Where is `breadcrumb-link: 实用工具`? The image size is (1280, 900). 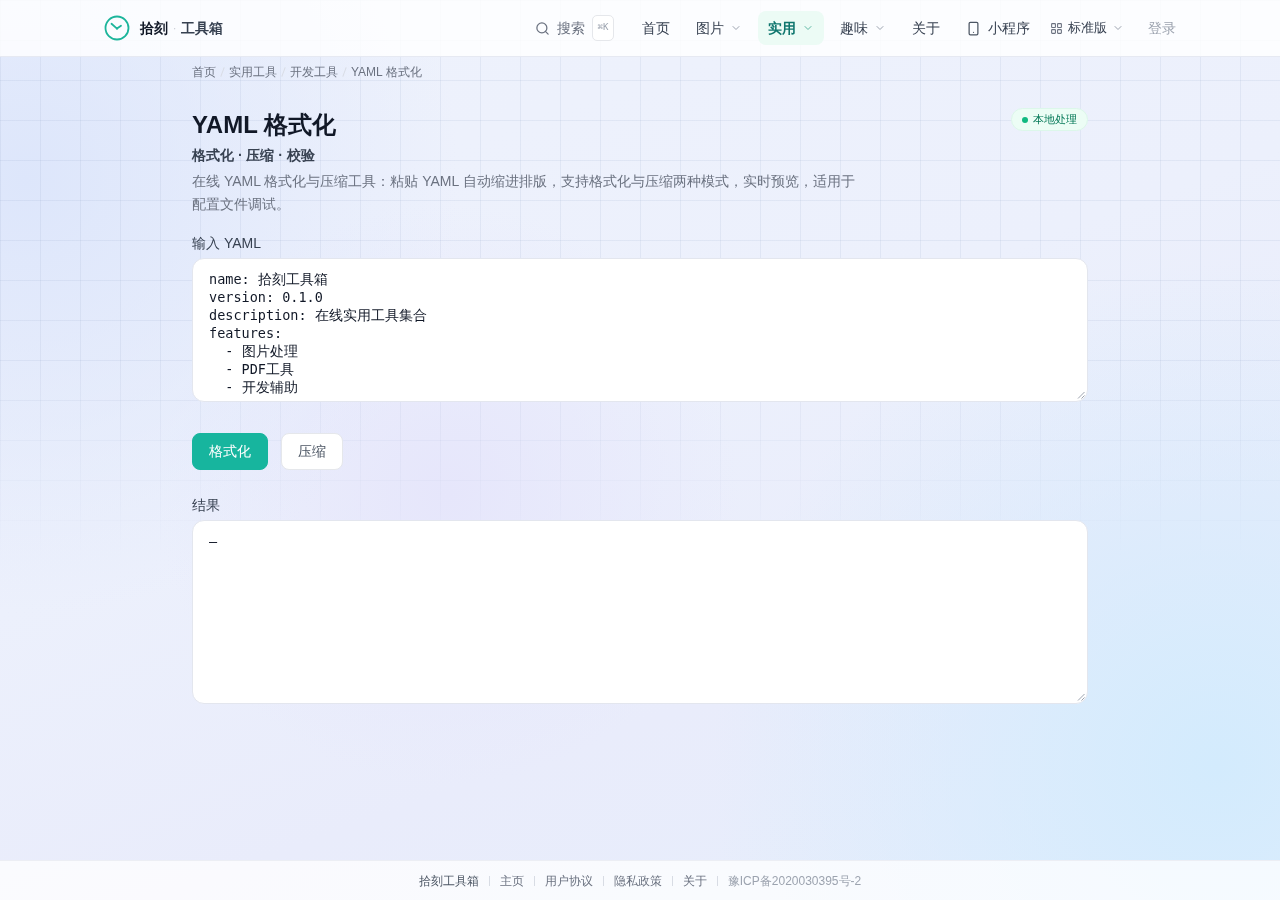 breadcrumb-link: 实用工具 is located at coordinates (253, 72).